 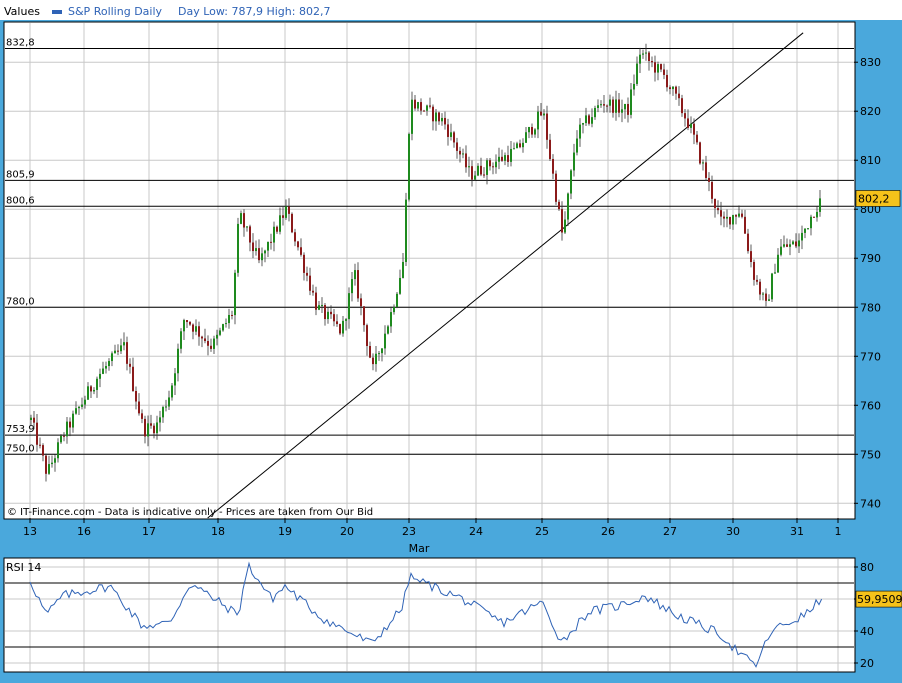 I want to click on rsi-value-text: 59,9509, so click(x=879, y=599).